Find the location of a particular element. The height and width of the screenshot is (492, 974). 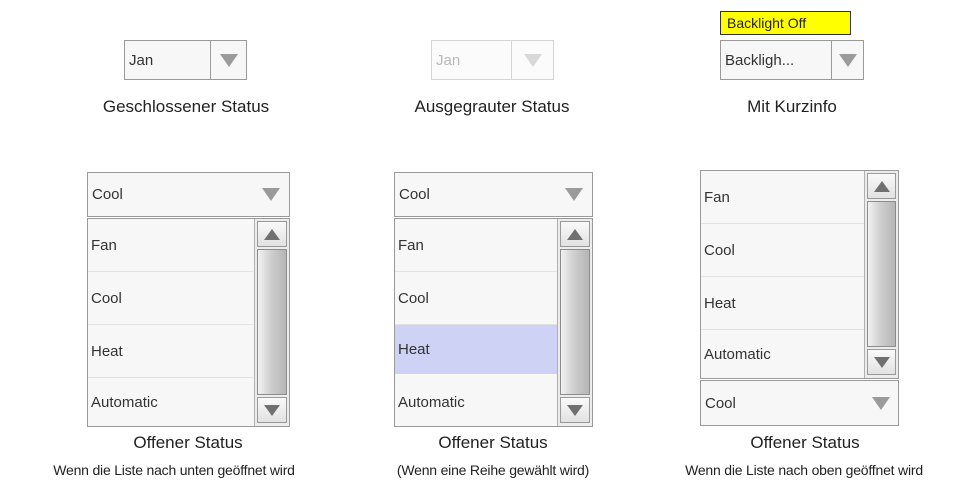

closed-combobox: Jan is located at coordinates (185, 60).